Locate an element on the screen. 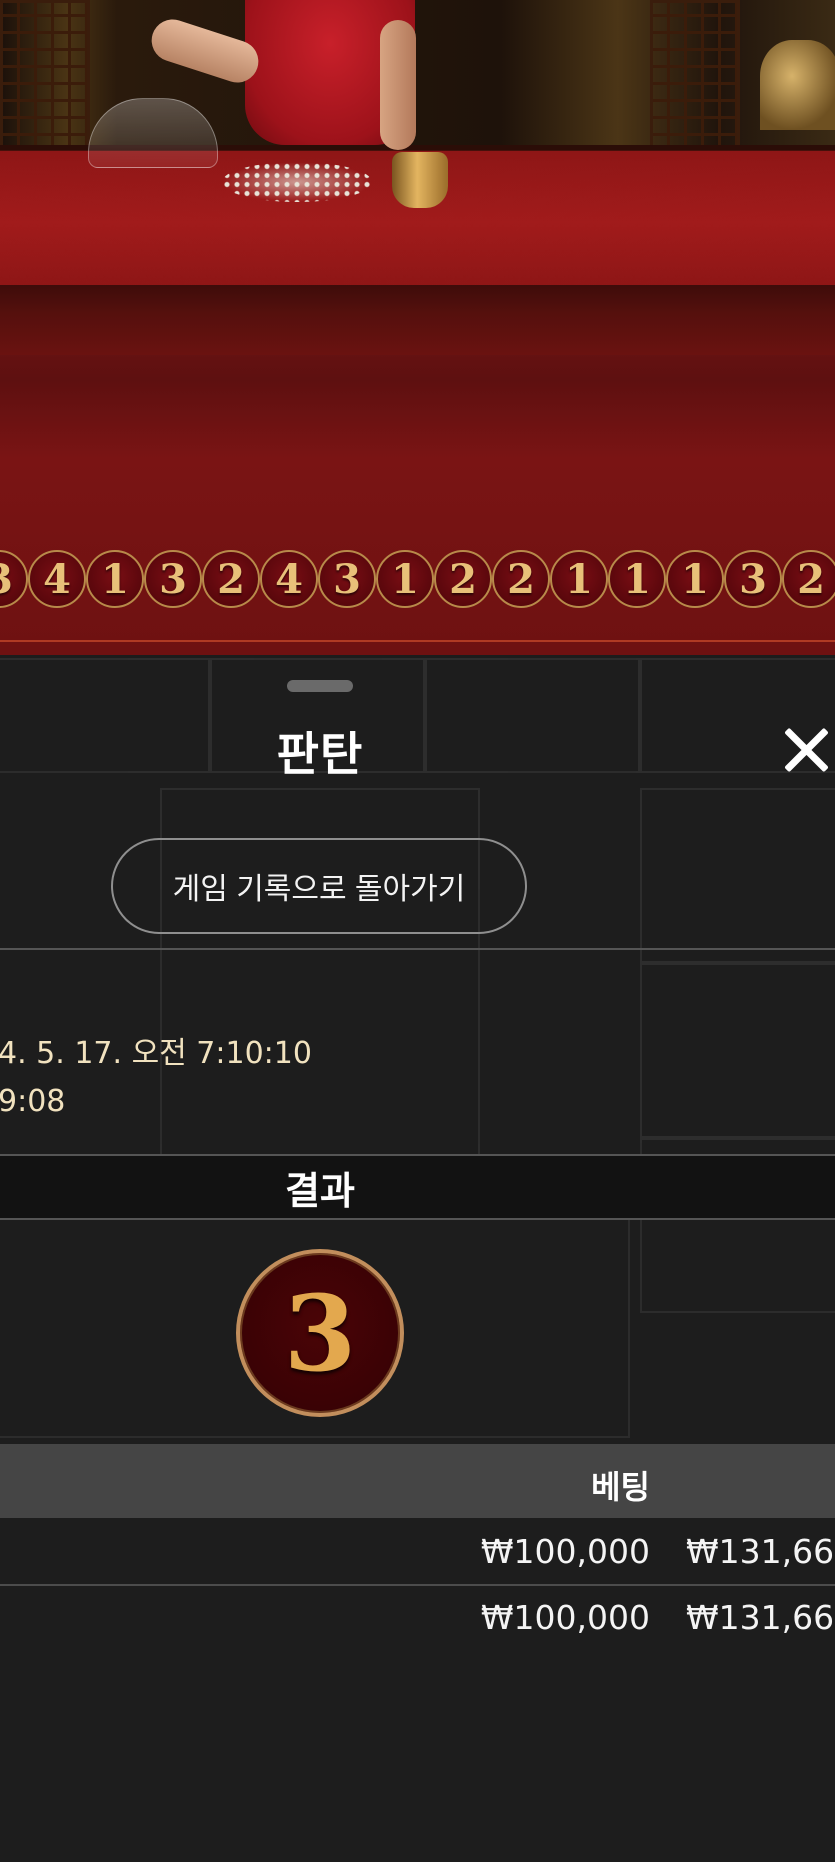  table-rail is located at coordinates (417, 320).